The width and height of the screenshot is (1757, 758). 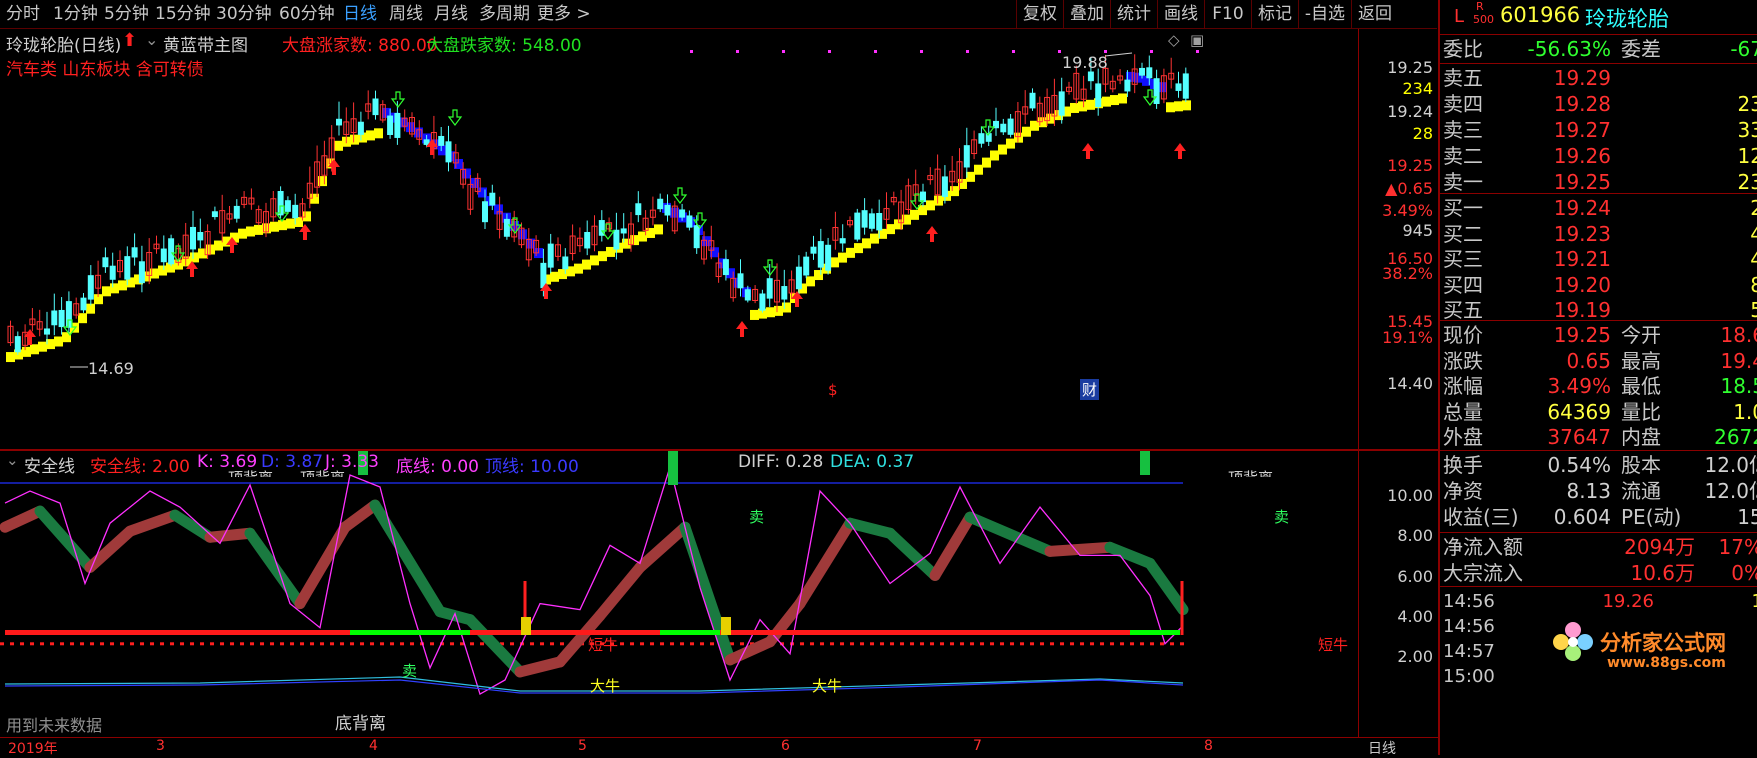 I want to click on stat-row: 外盘 37647 内盘 2672, so click(x=1598, y=437).